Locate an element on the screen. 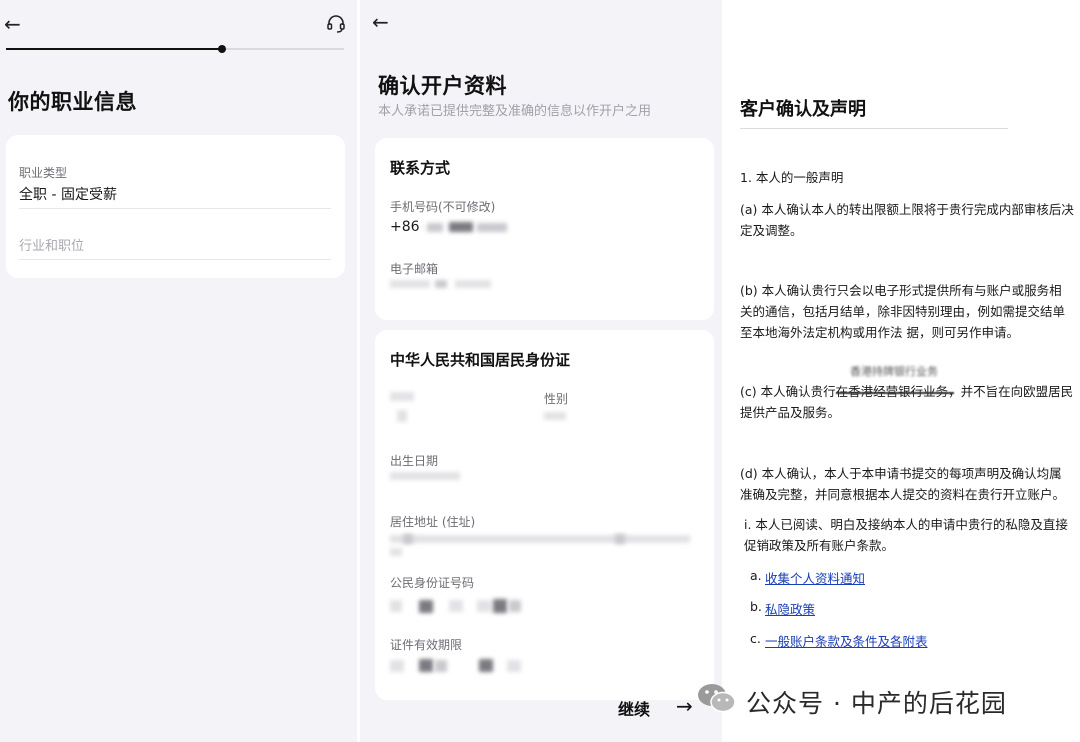  validity-label: 证件有效期限 is located at coordinates (426, 645).